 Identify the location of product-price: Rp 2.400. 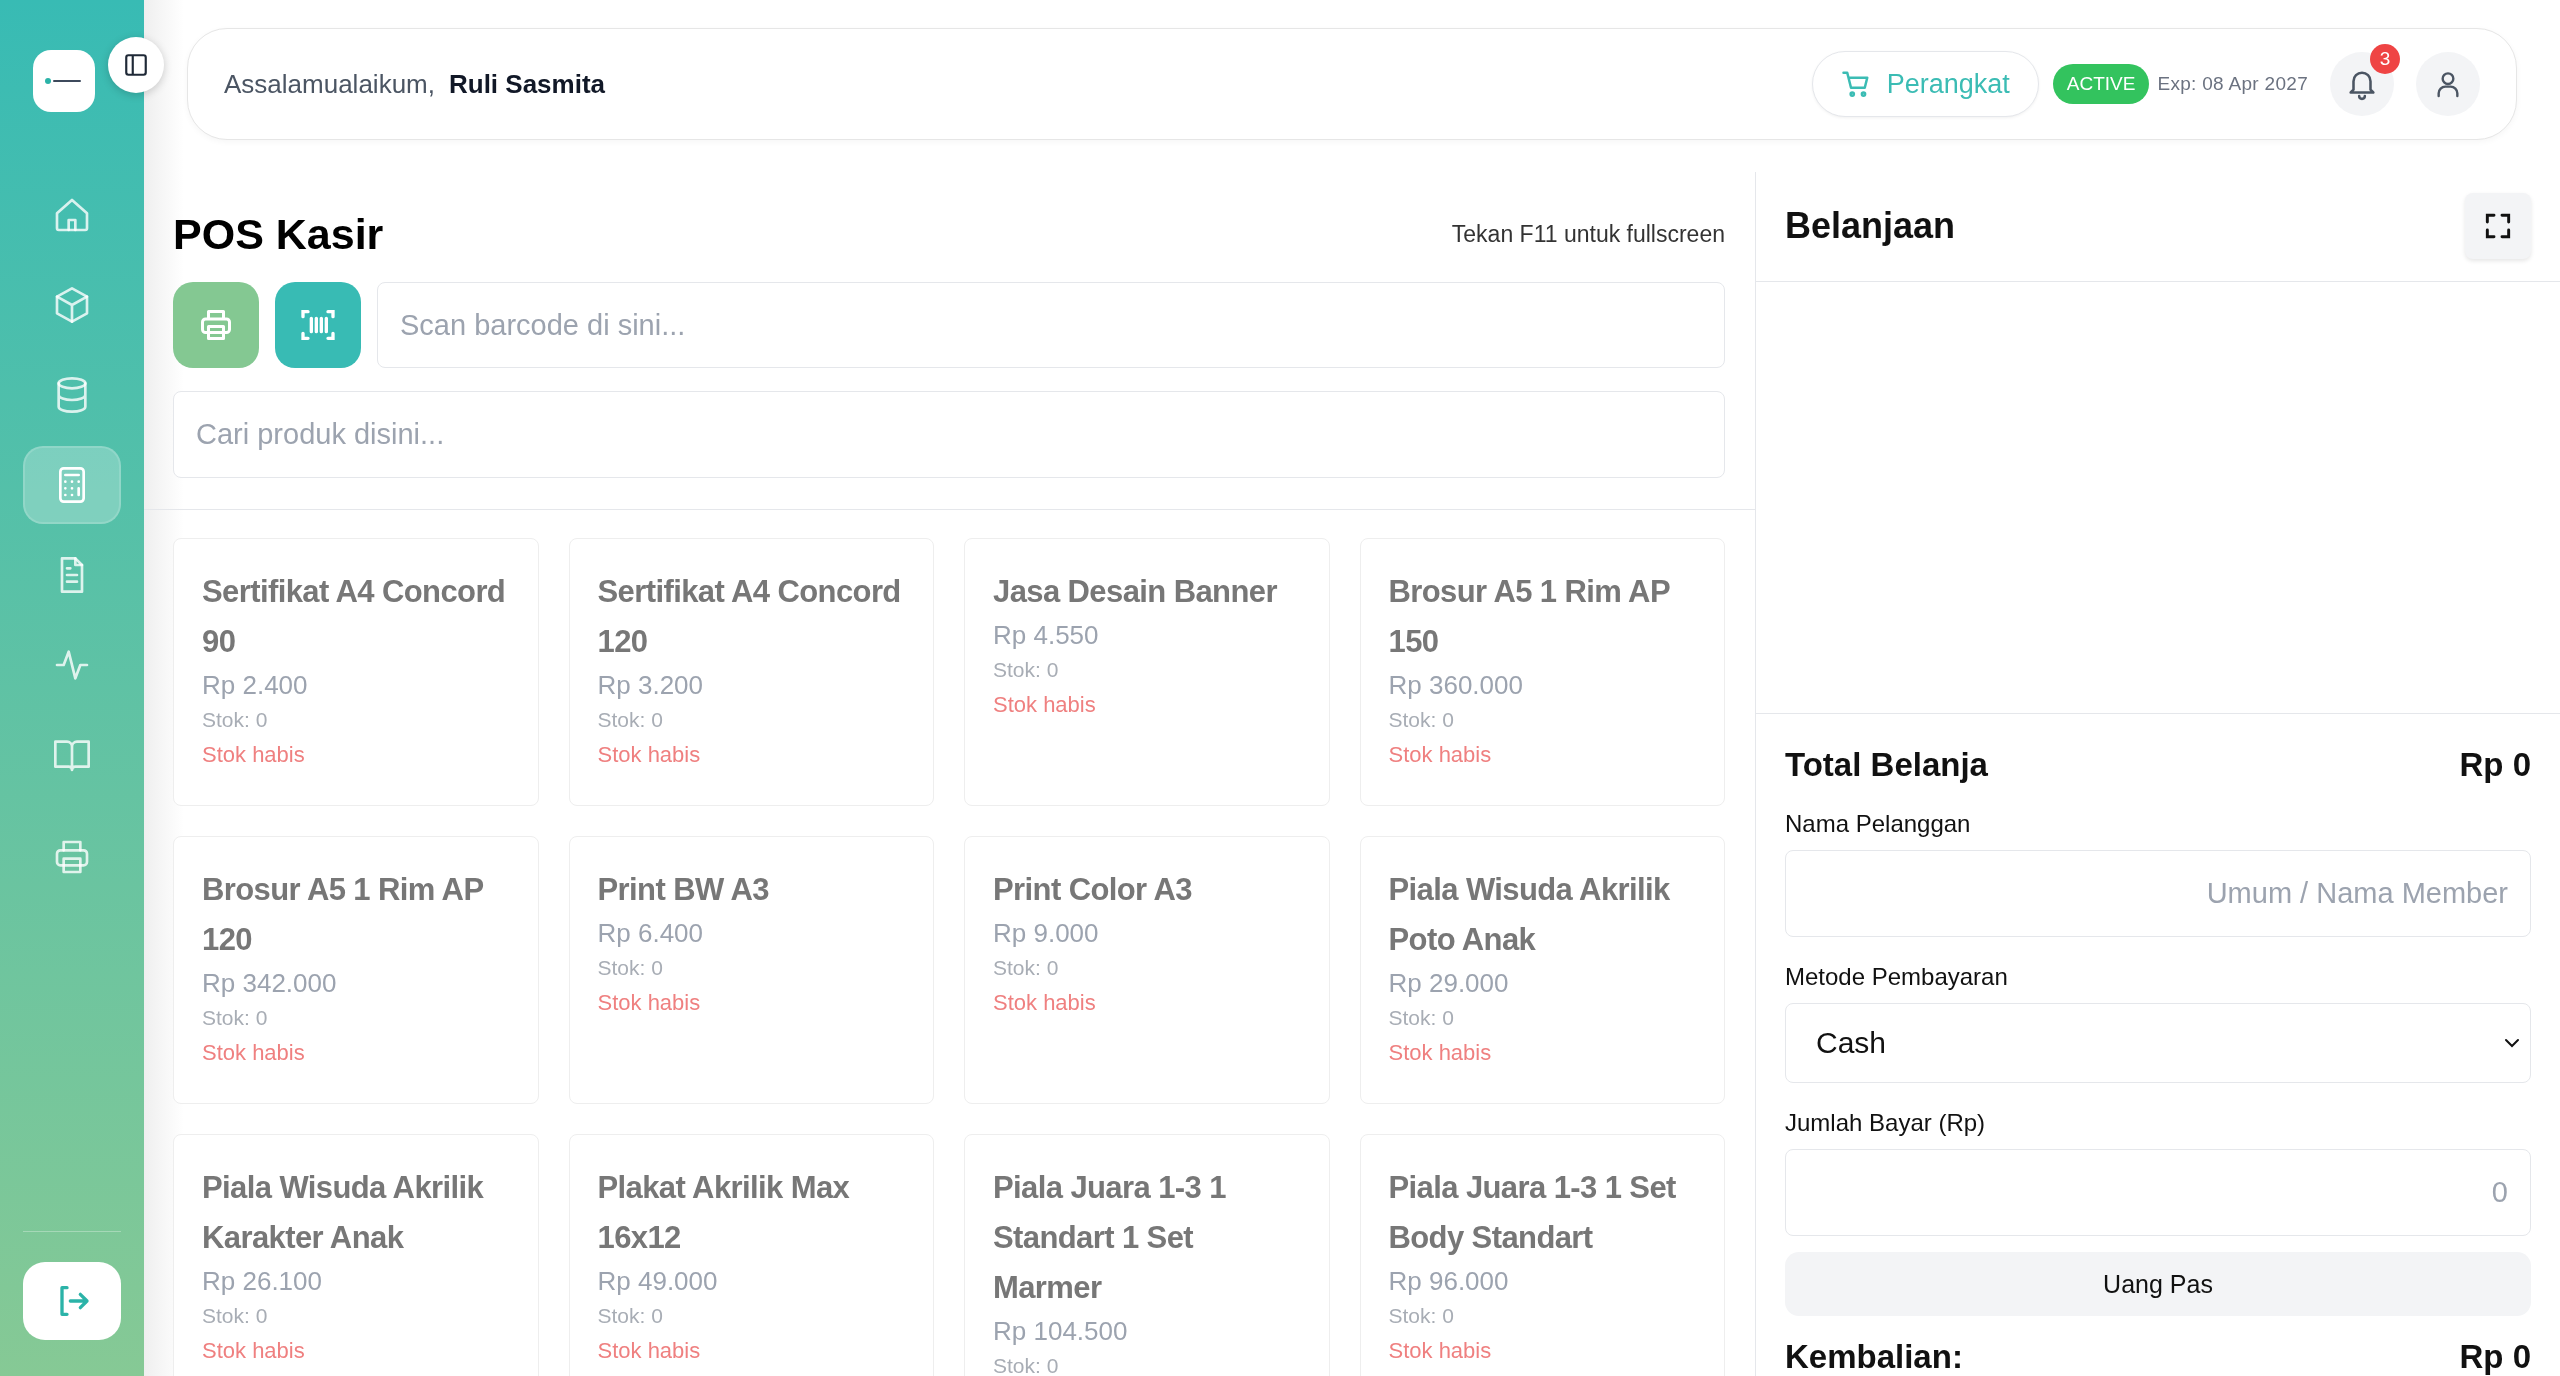
(255, 685).